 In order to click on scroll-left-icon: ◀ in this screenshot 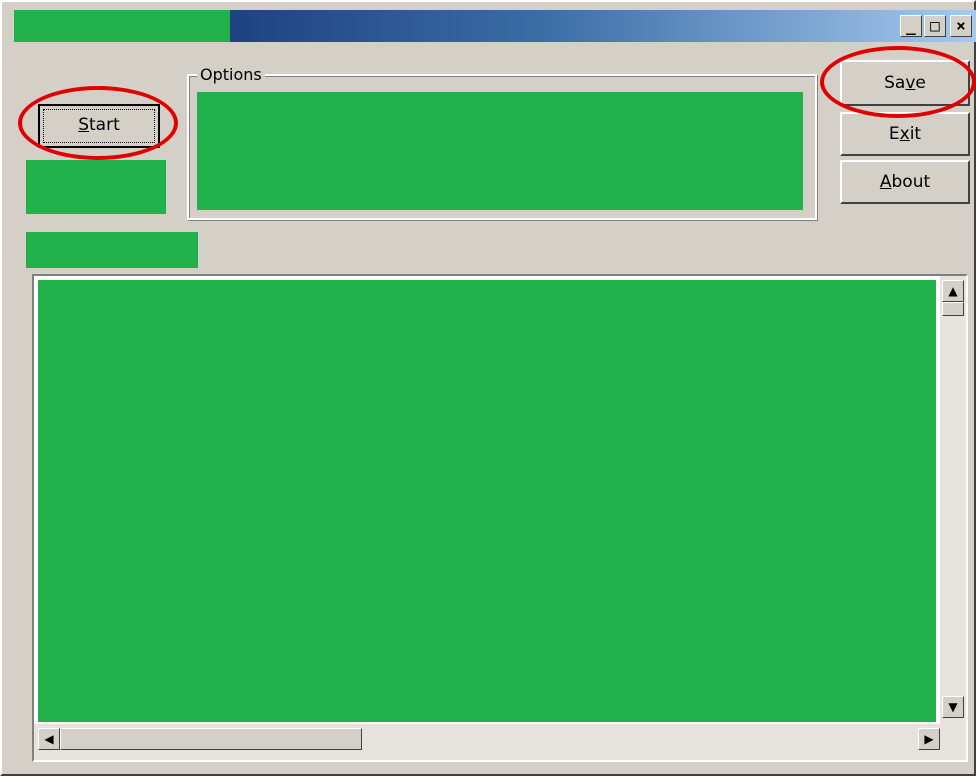, I will do `click(49, 739)`.